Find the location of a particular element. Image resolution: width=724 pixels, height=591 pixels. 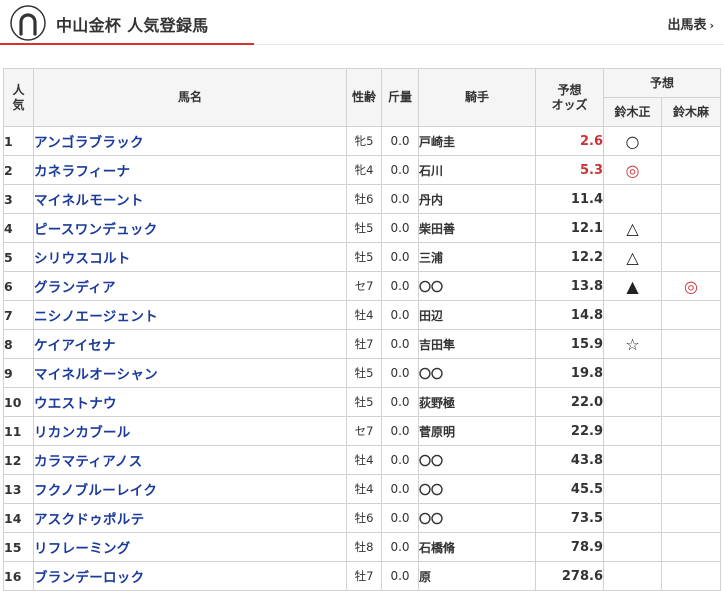

prediction-mark-suzuki-tadashi: △ is located at coordinates (632, 228).